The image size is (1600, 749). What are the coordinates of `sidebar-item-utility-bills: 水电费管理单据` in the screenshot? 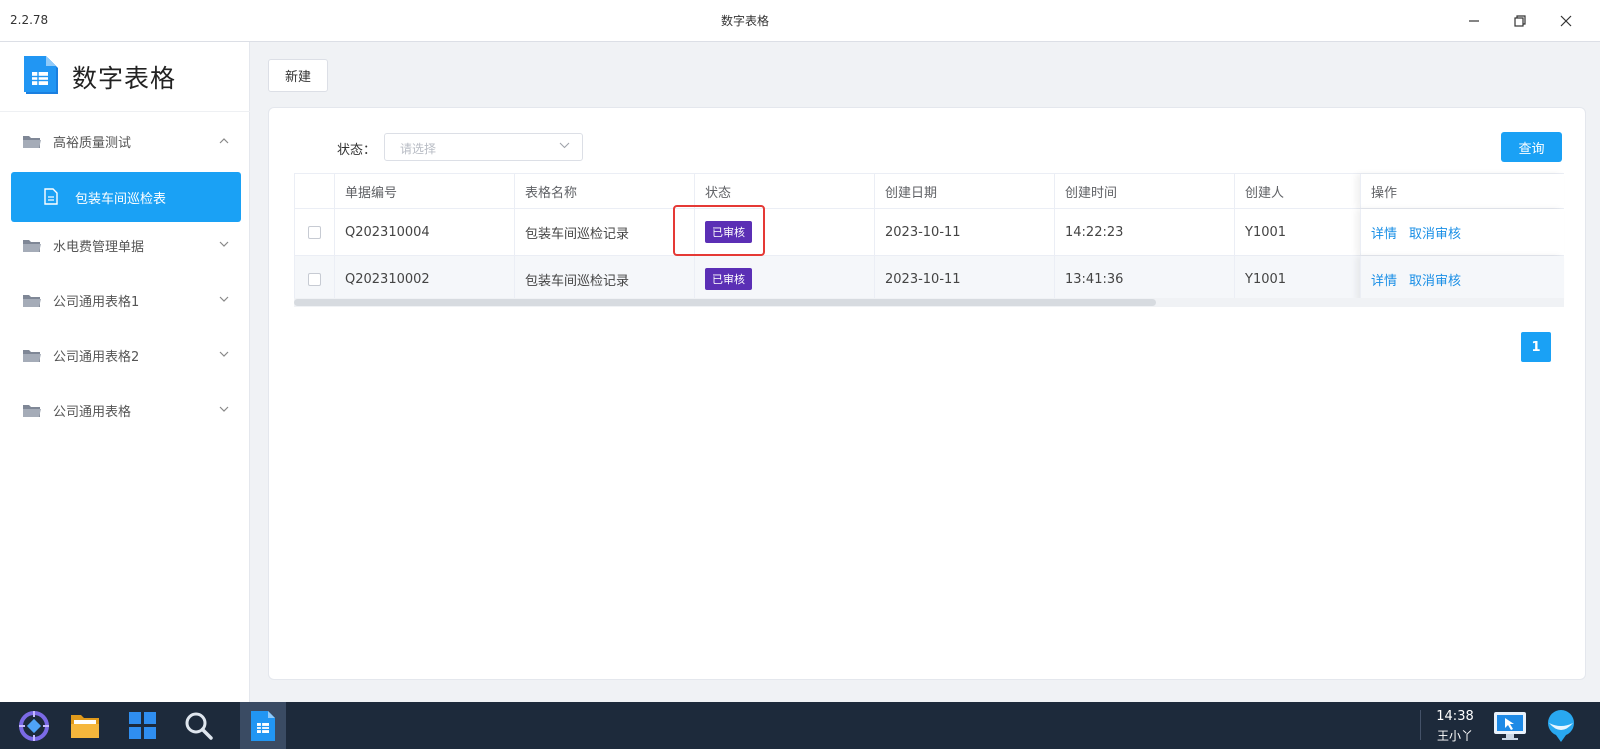 It's located at (125, 246).